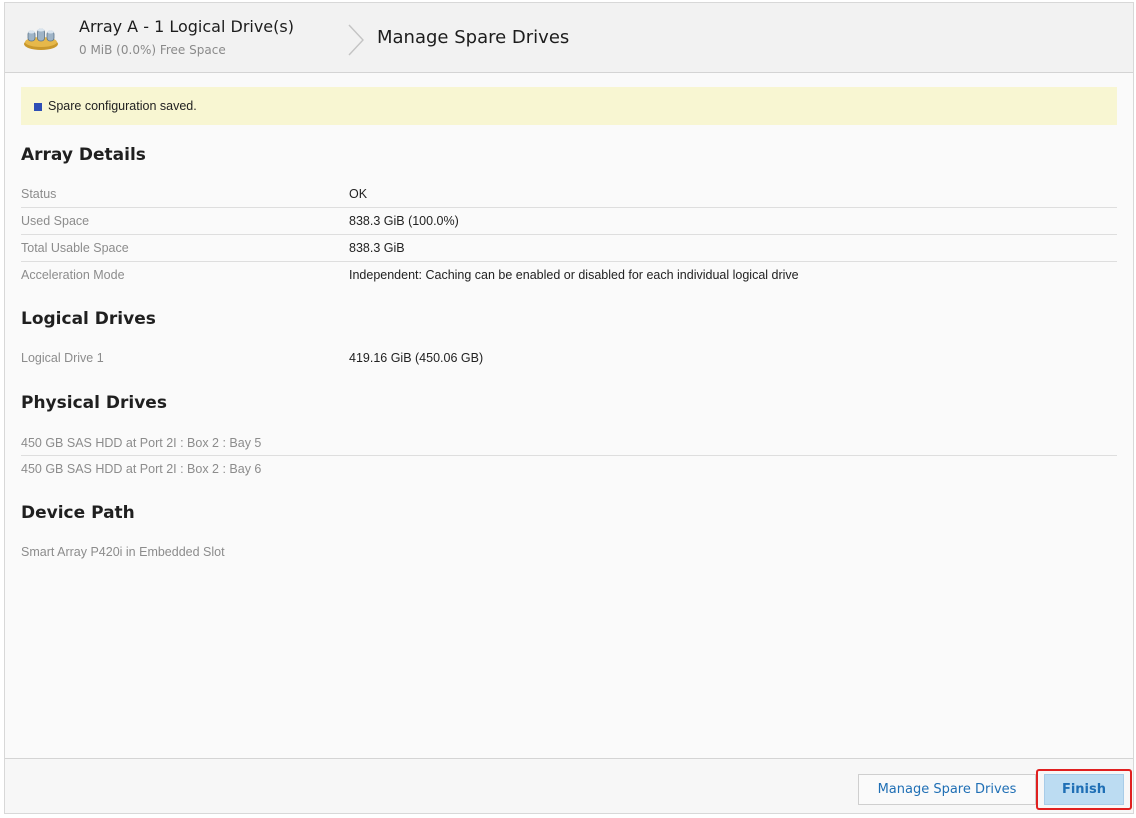 The width and height of the screenshot is (1136, 818). What do you see at coordinates (88, 319) in the screenshot?
I see `section-heading-logical-drives: Logical Drives` at bounding box center [88, 319].